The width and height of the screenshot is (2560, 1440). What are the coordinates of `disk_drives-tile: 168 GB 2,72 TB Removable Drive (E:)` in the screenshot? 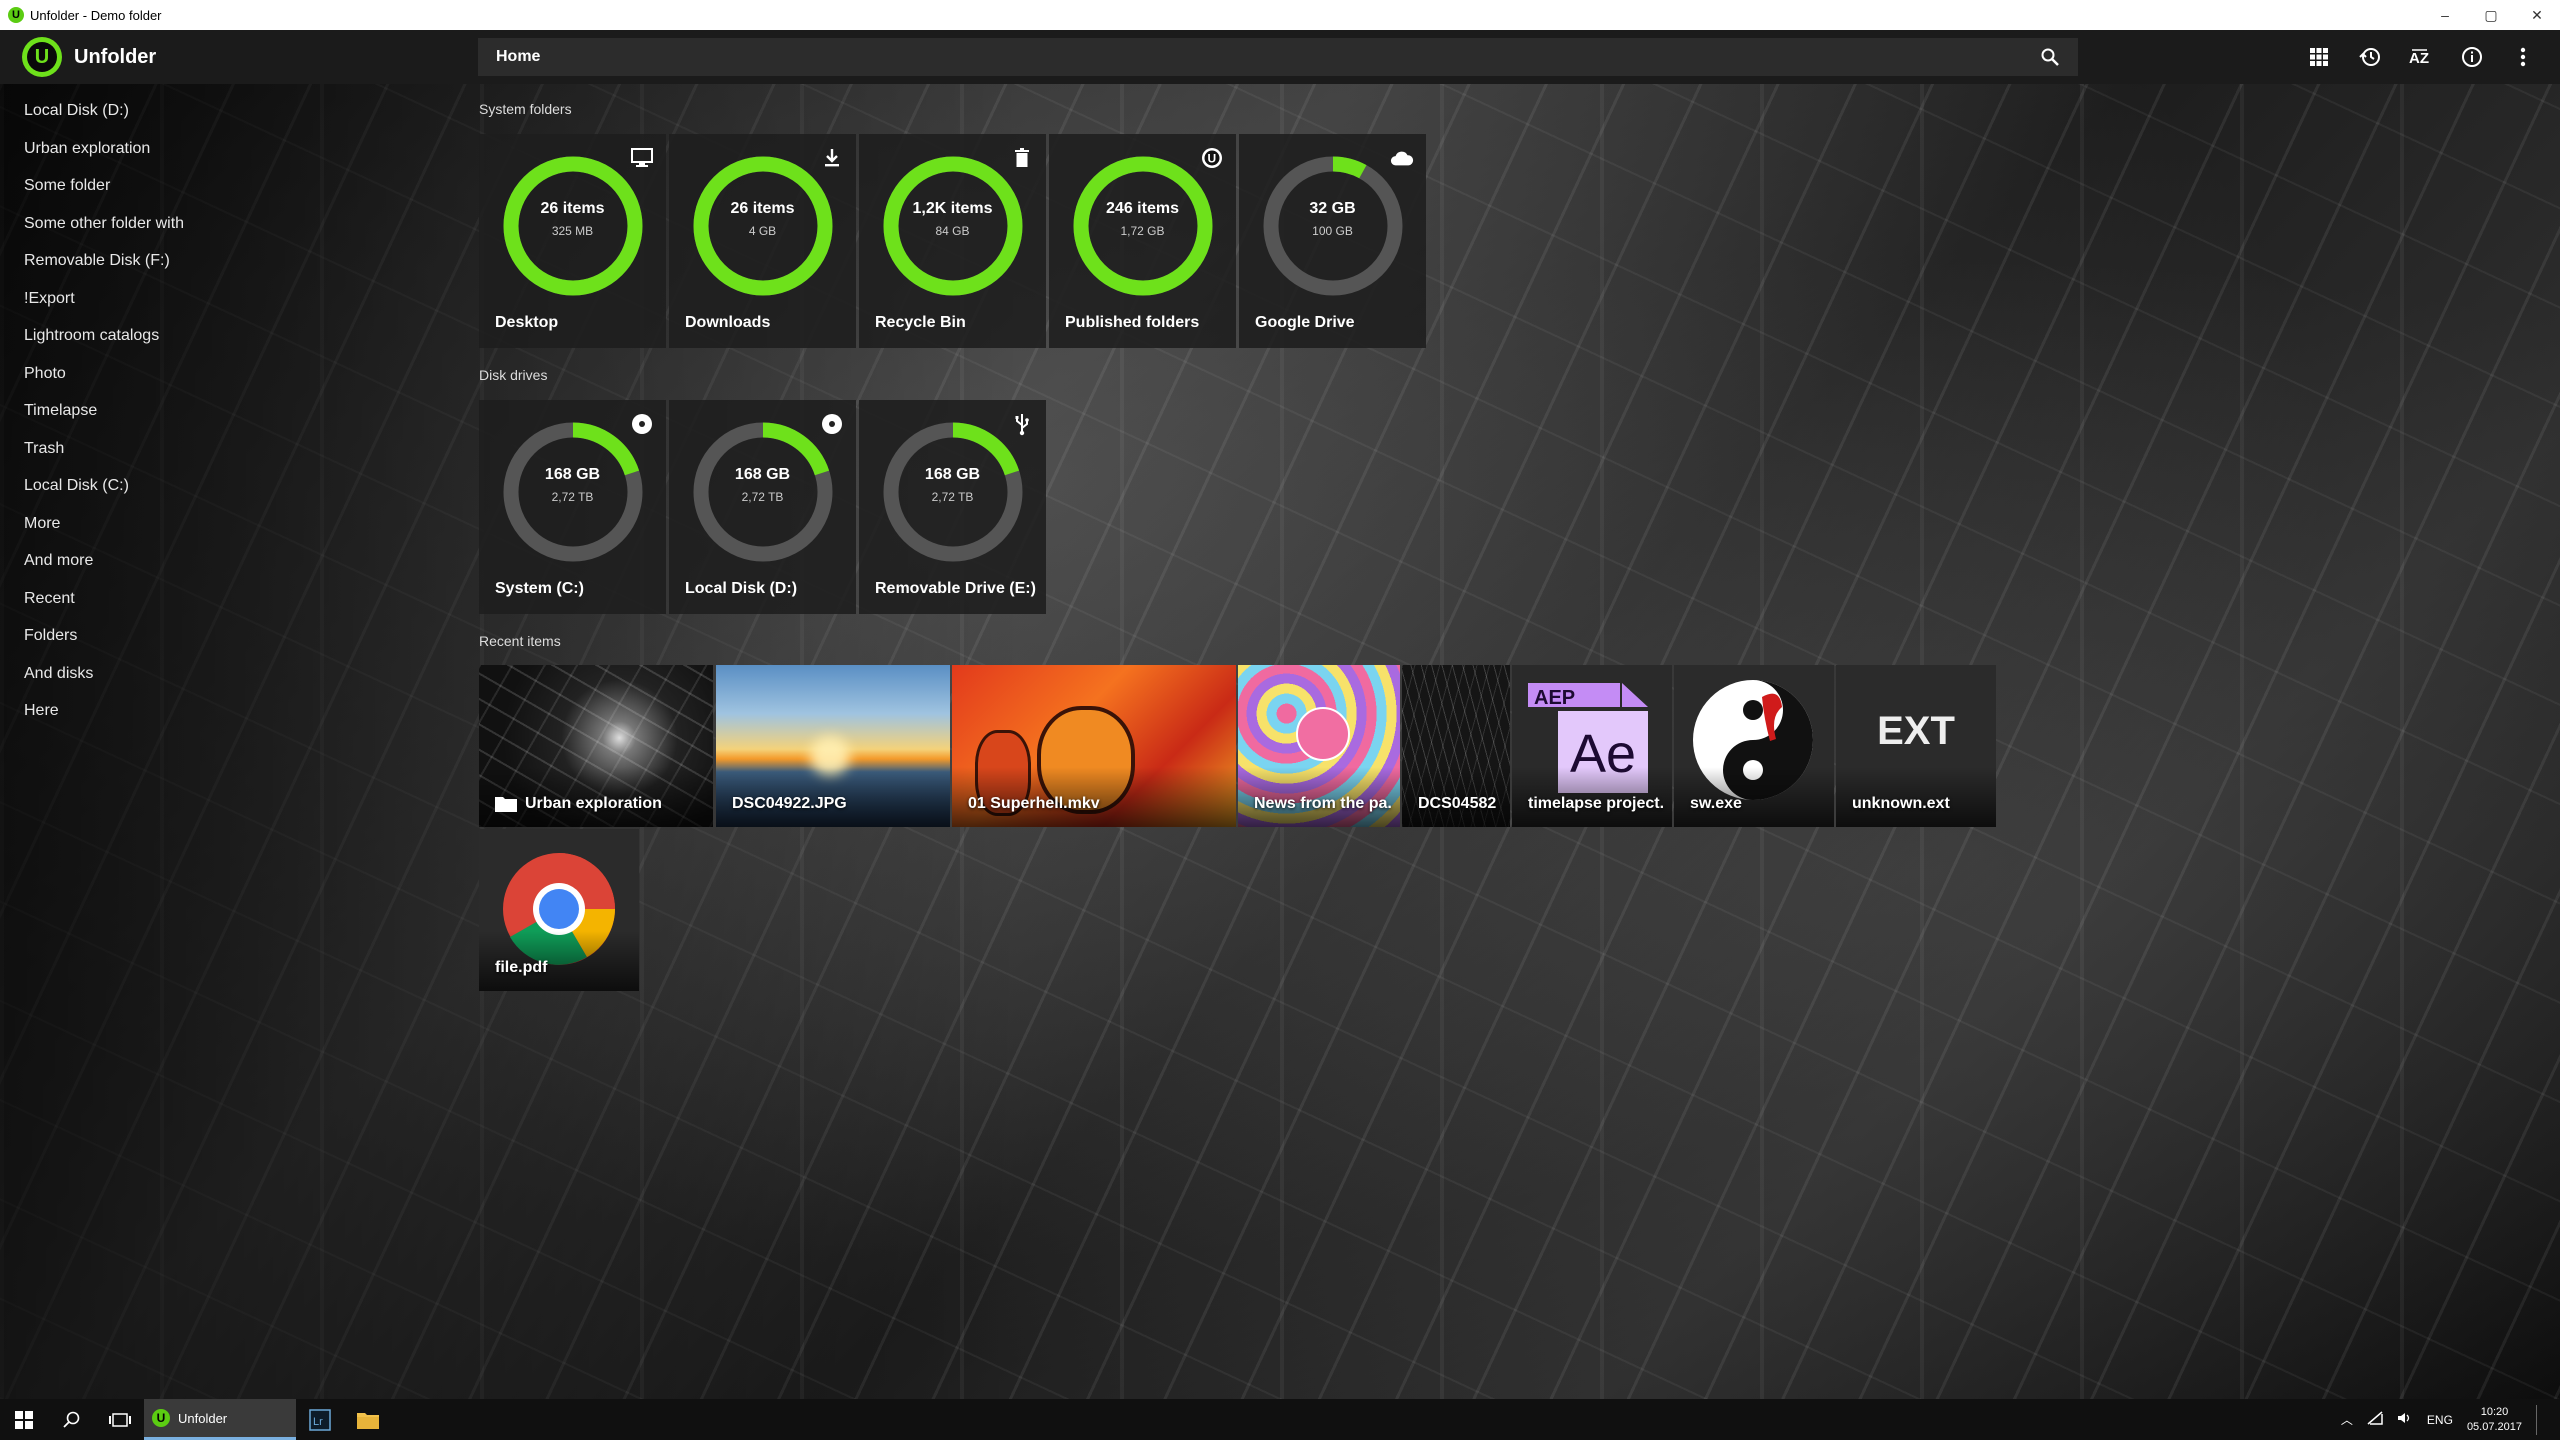 It's located at (952, 507).